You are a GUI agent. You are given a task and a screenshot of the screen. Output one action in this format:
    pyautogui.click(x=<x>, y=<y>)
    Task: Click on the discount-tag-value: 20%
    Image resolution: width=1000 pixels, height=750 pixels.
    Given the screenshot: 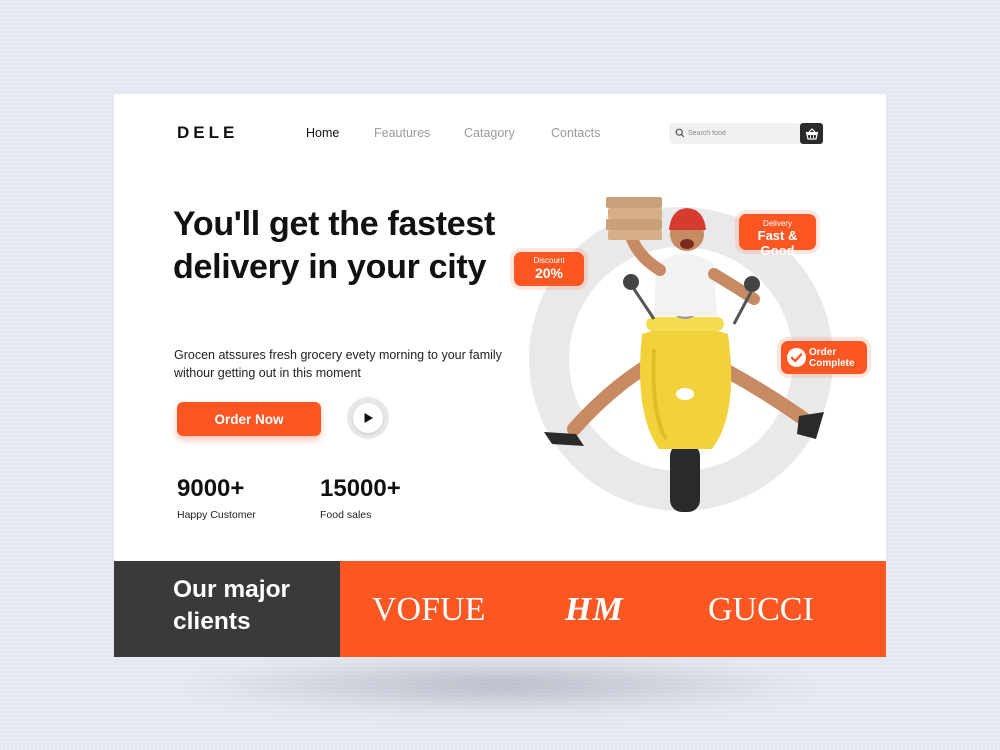 What is the action you would take?
    pyautogui.click(x=549, y=273)
    